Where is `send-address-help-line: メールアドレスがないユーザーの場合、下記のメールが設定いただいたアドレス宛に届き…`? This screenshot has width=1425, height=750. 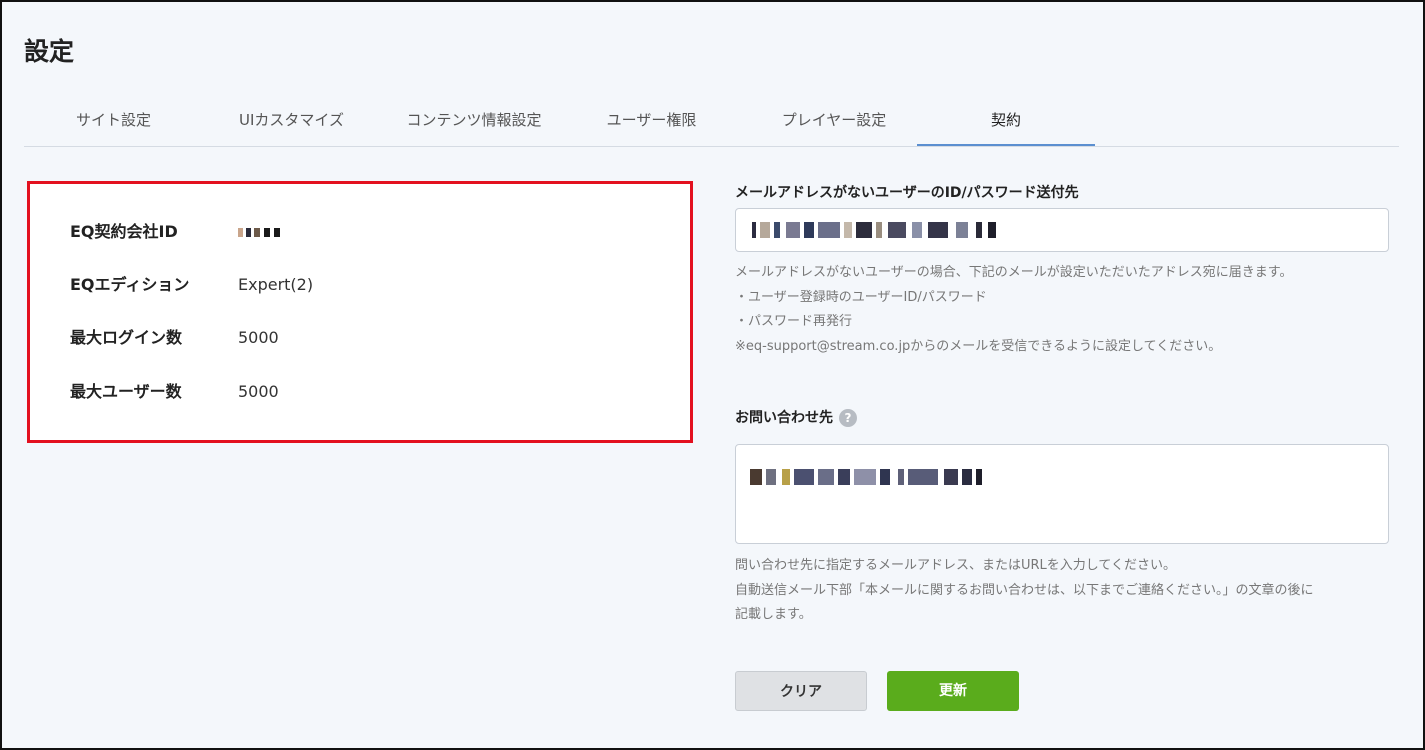 send-address-help-line: メールアドレスがないユーザーの場合、下記のメールが設定いただいたアドレス宛に届き… is located at coordinates (1014, 272).